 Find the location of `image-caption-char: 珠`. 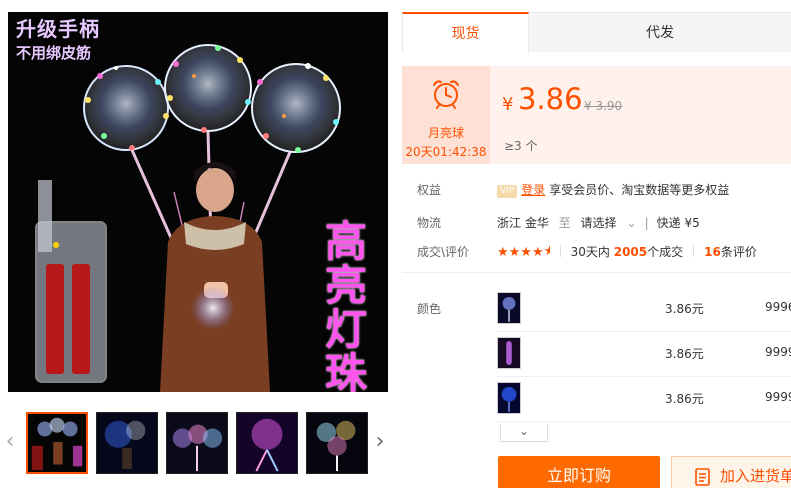

image-caption-char: 珠 is located at coordinates (345, 370).